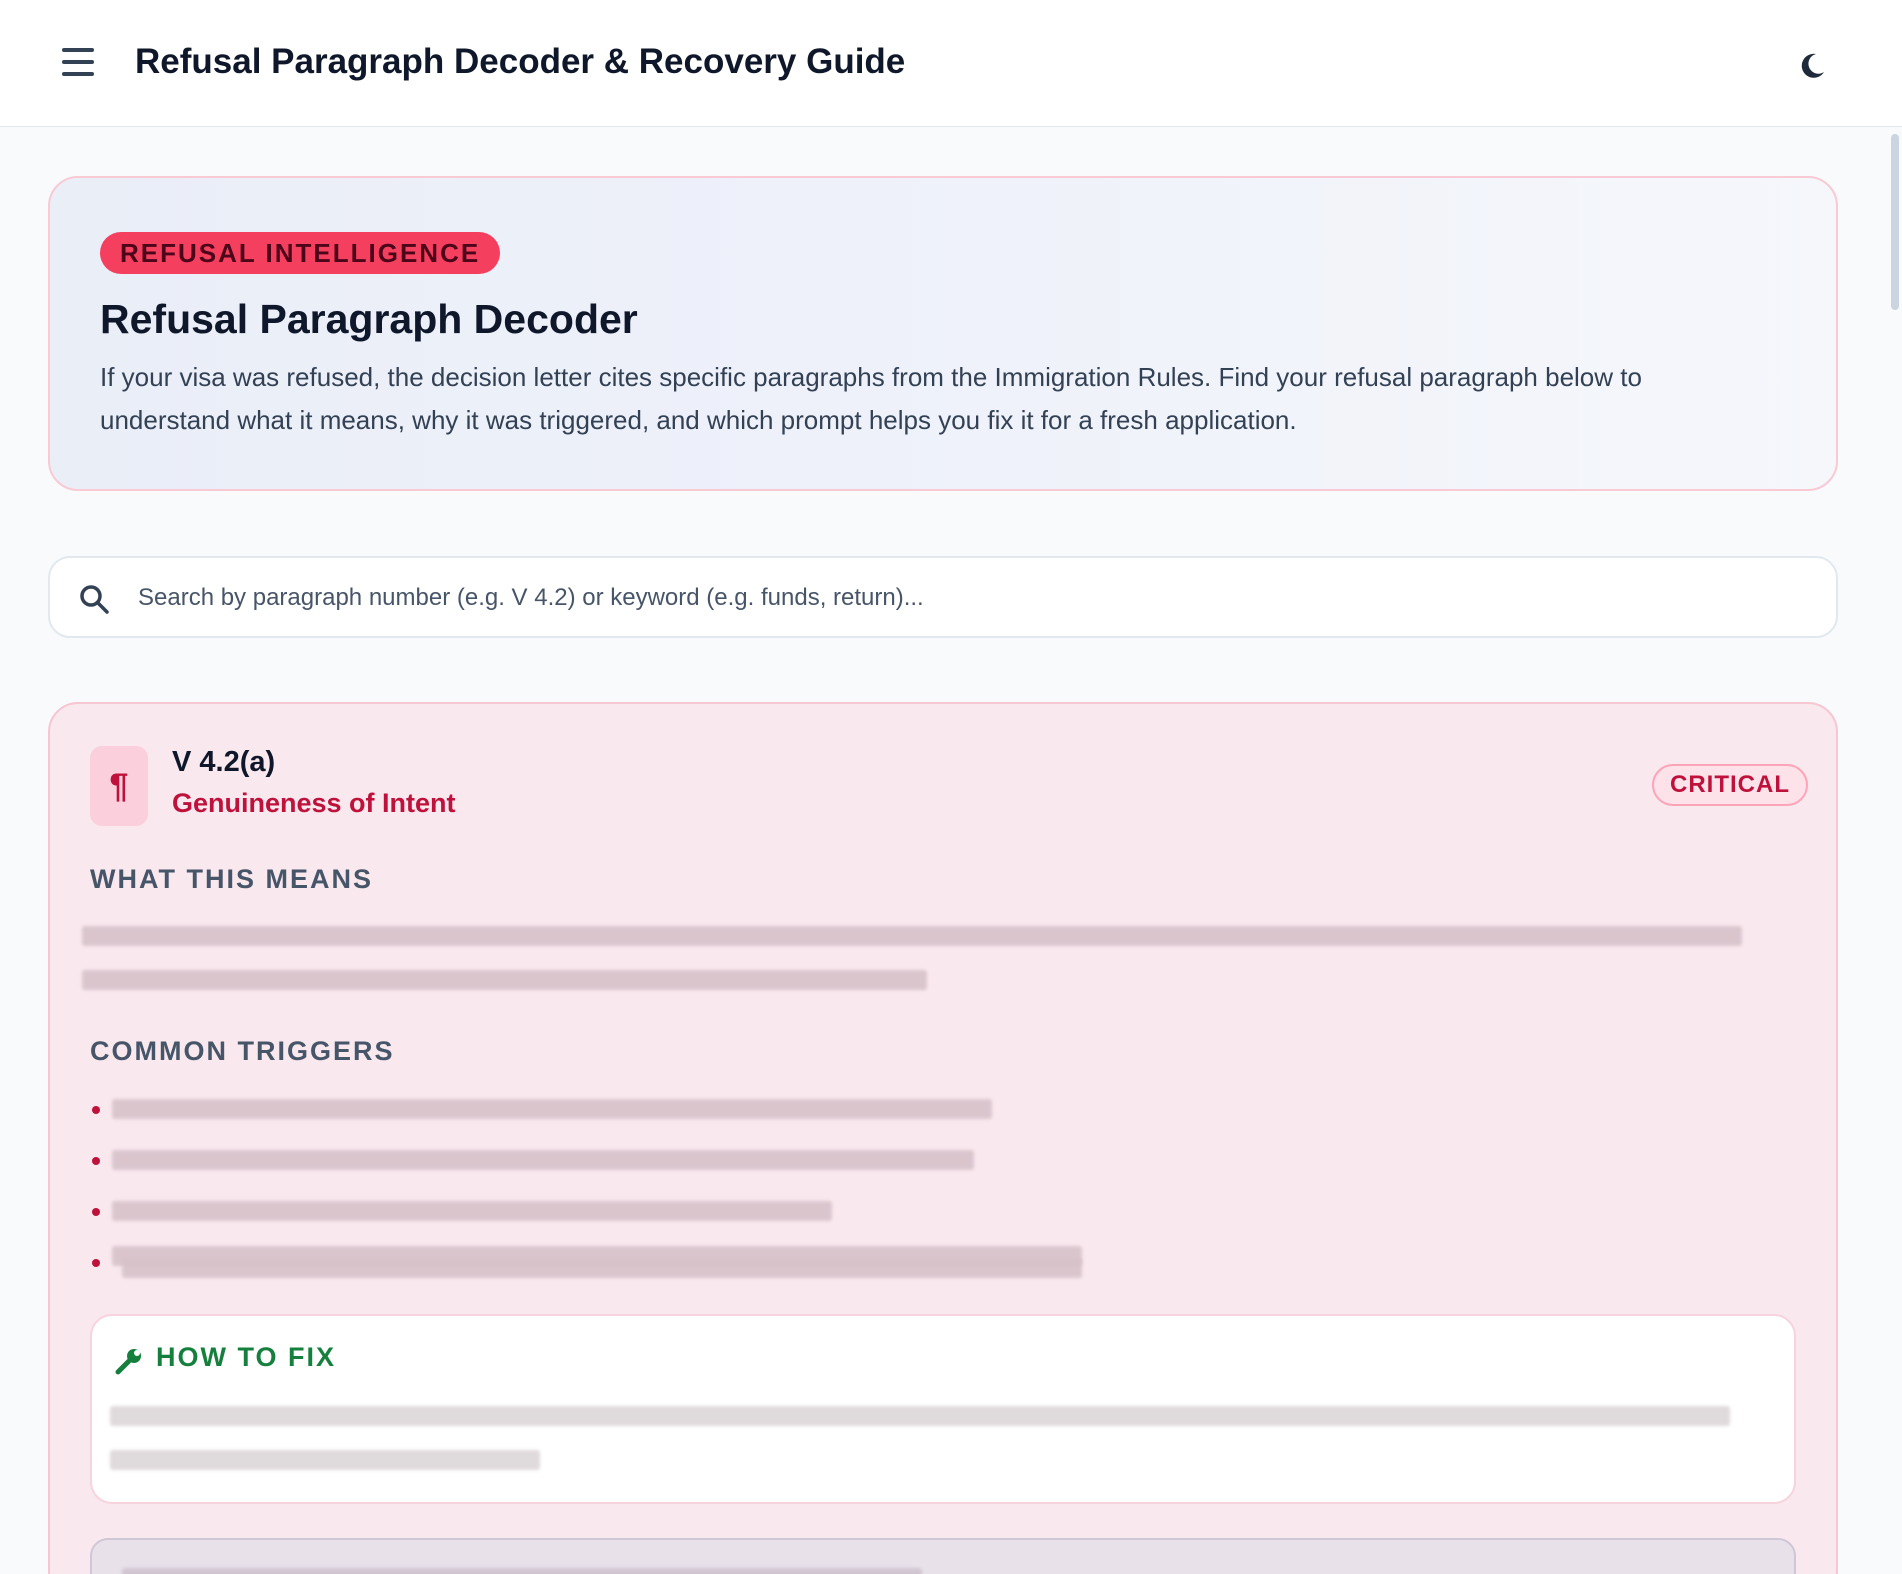 This screenshot has height=1574, width=1902. What do you see at coordinates (94, 599) in the screenshot?
I see `search-icon` at bounding box center [94, 599].